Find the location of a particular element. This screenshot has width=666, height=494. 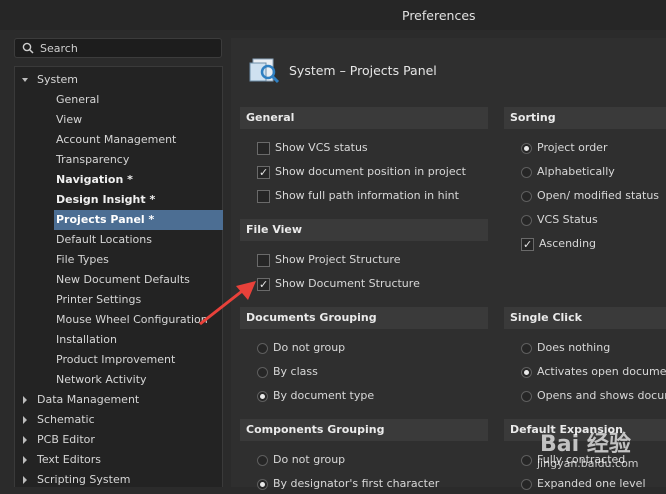

option-label: Project order is located at coordinates (572, 147).